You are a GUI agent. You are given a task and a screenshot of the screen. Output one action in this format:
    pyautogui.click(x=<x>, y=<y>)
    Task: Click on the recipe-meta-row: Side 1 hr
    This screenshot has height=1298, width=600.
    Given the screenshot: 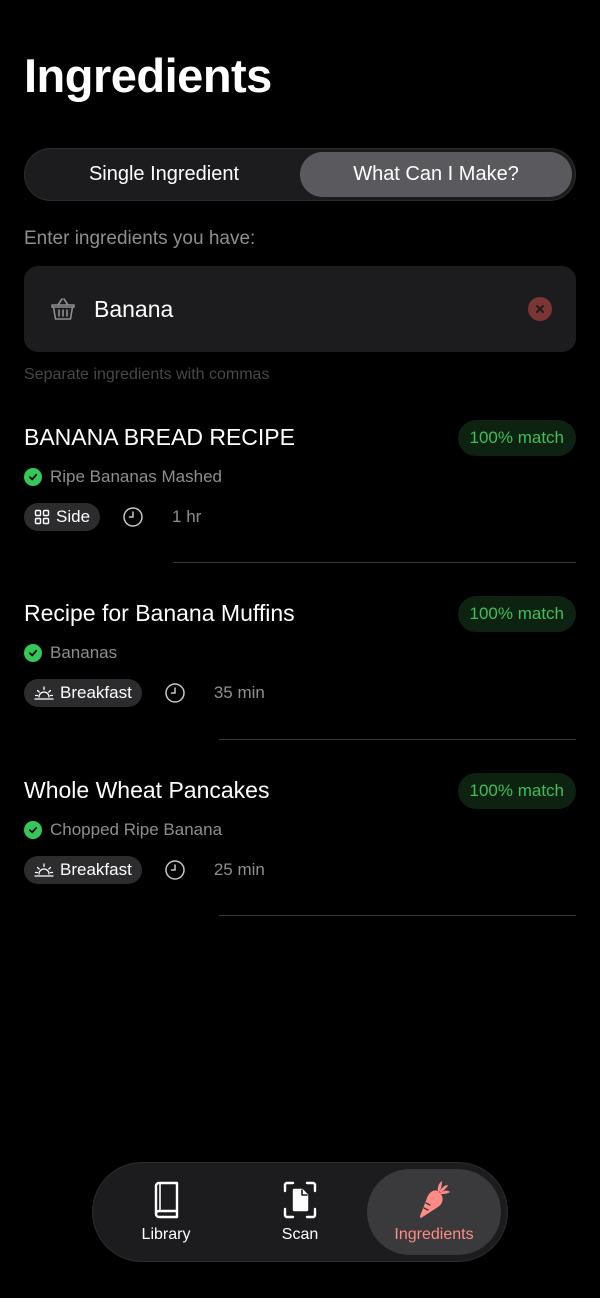 What is the action you would take?
    pyautogui.click(x=300, y=517)
    